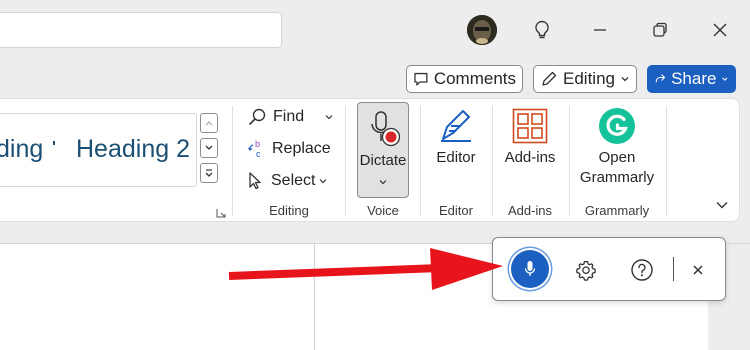  I want to click on ribbon-collapse-button, so click(722, 207).